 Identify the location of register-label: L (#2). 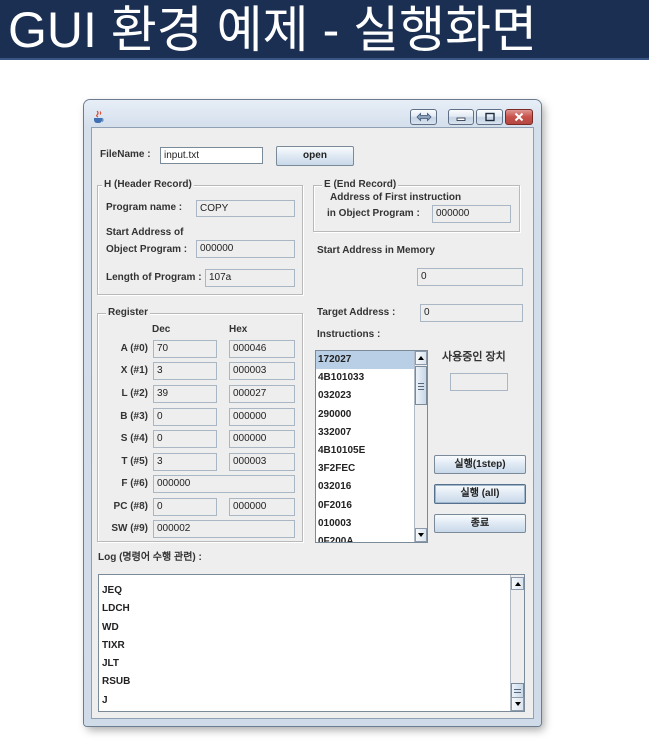
(135, 393).